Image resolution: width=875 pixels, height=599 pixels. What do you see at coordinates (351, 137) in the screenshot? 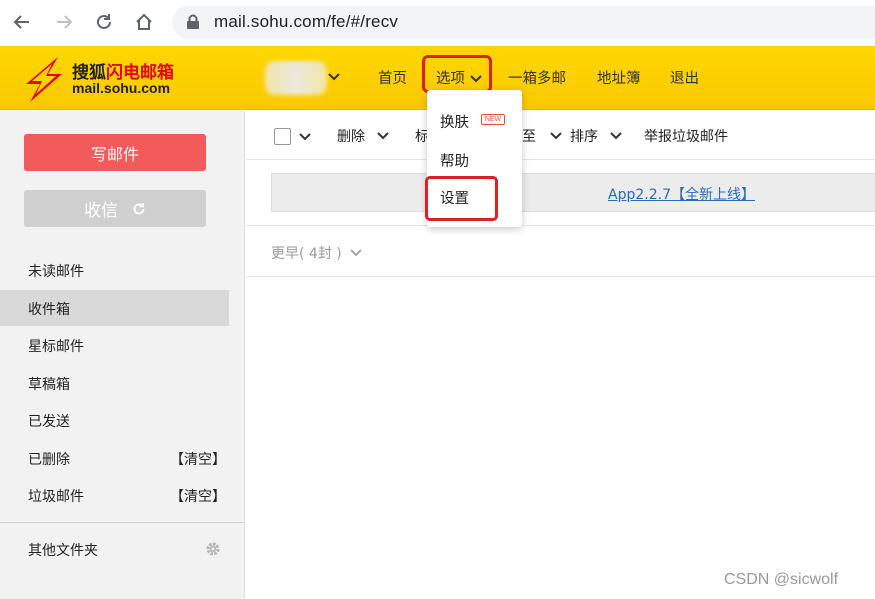
I see `delete-label: 删除` at bounding box center [351, 137].